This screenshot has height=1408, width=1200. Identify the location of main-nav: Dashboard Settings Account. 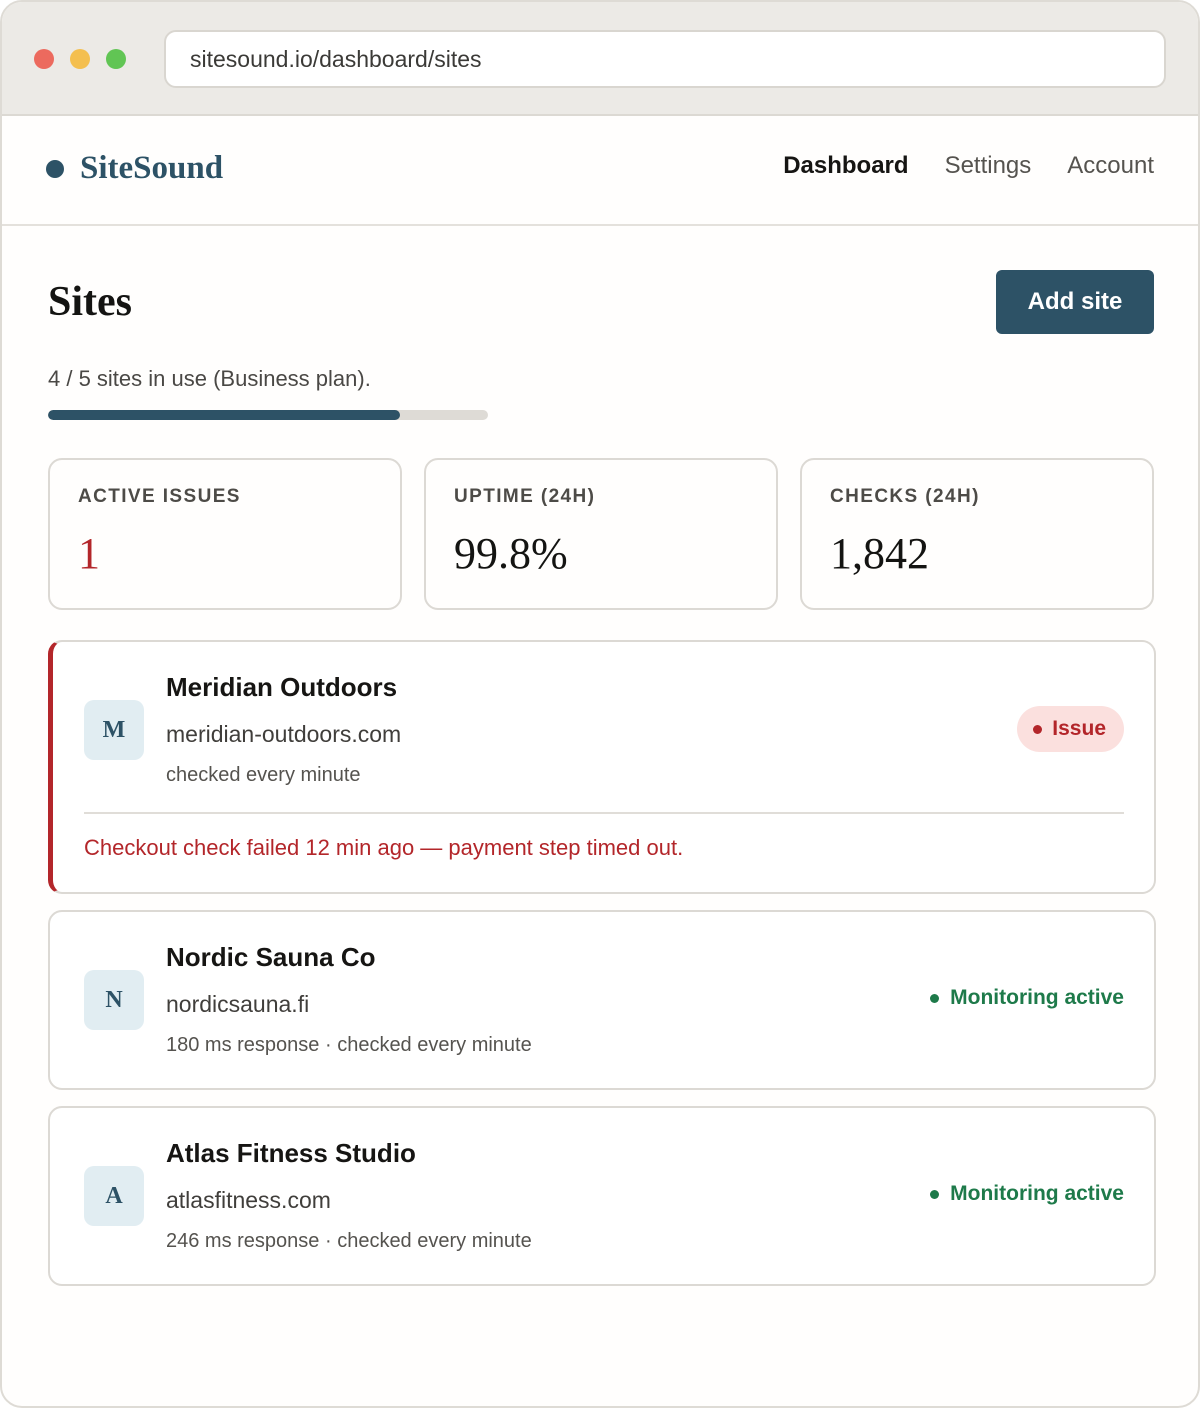
(968, 166).